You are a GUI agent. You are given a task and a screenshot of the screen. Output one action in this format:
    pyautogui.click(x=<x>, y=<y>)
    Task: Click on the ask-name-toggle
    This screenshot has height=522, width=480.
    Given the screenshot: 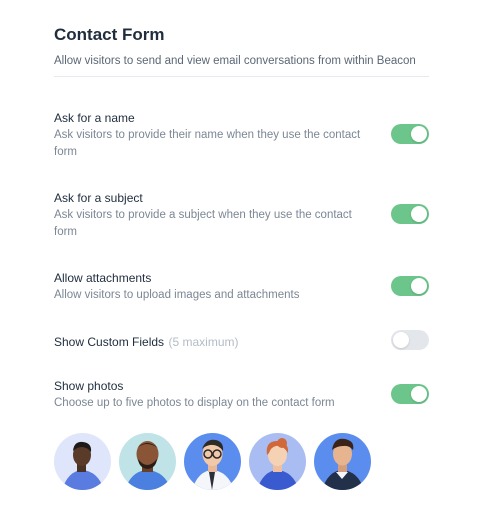 What is the action you would take?
    pyautogui.click(x=410, y=134)
    